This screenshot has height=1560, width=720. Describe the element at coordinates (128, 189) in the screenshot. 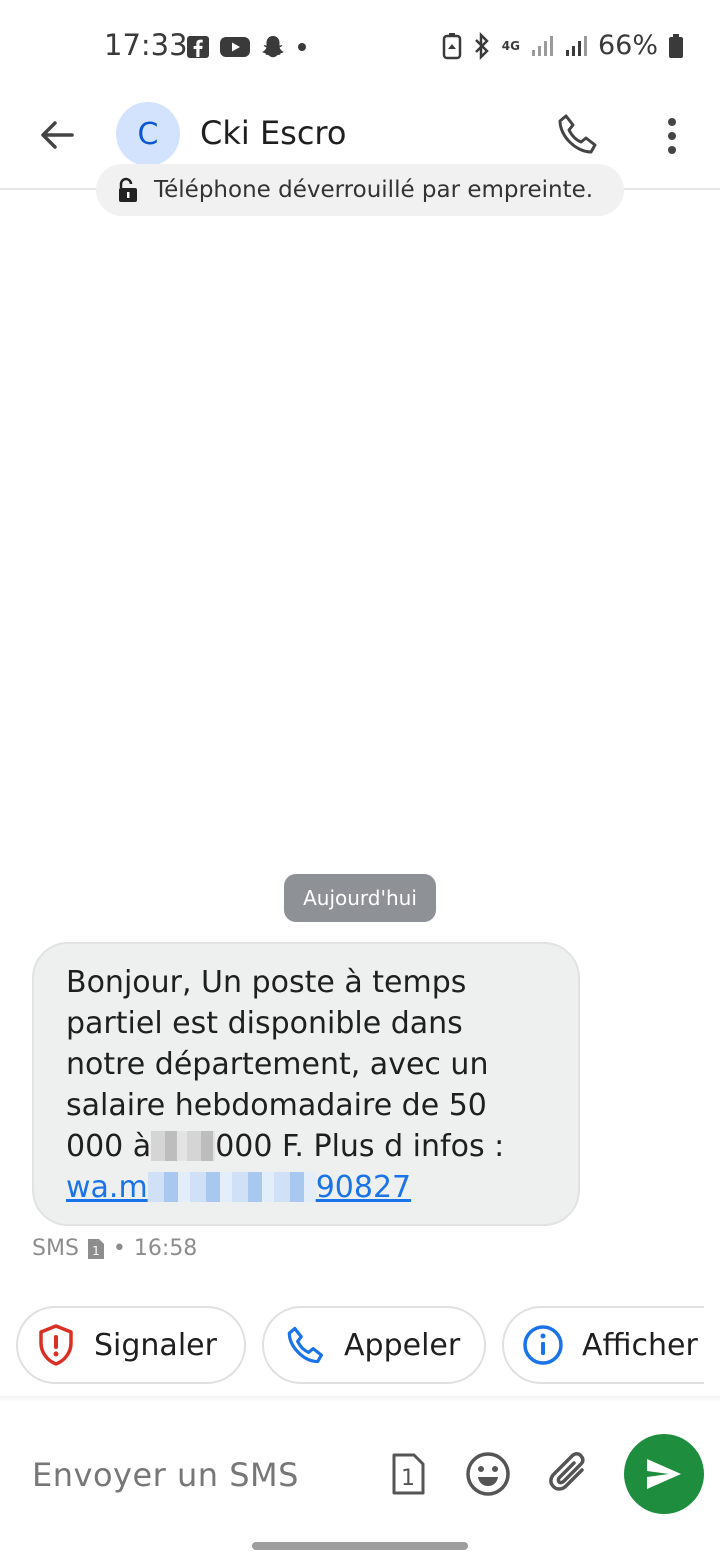

I see `unlock-icon` at that location.